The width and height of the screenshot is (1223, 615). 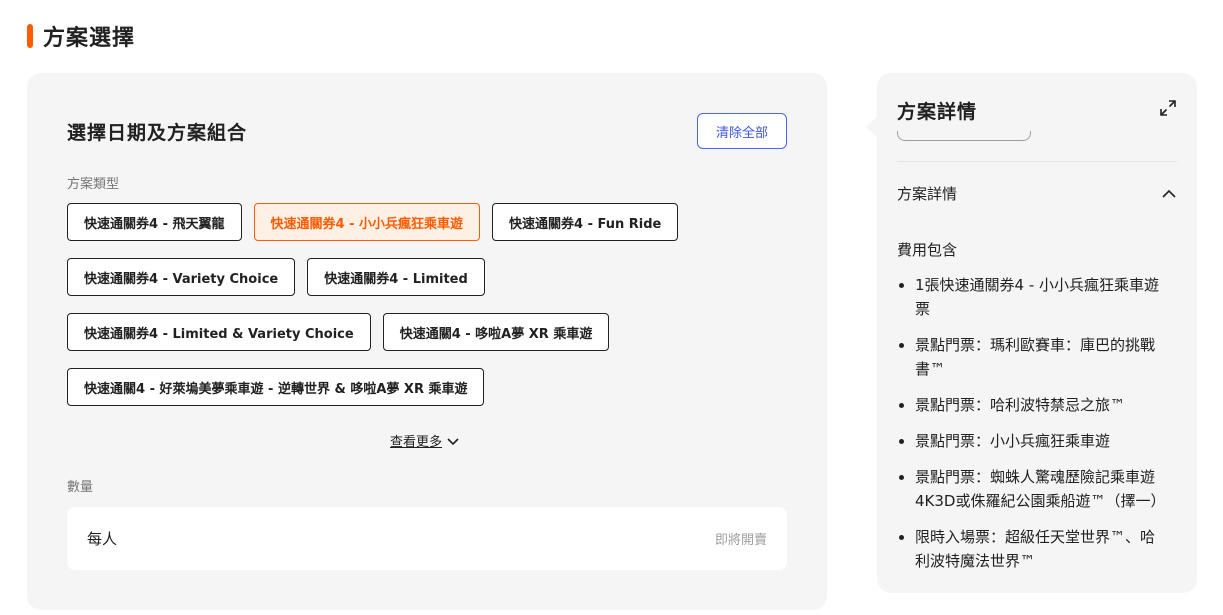 I want to click on show-more-link: 查看更多, so click(x=425, y=440).